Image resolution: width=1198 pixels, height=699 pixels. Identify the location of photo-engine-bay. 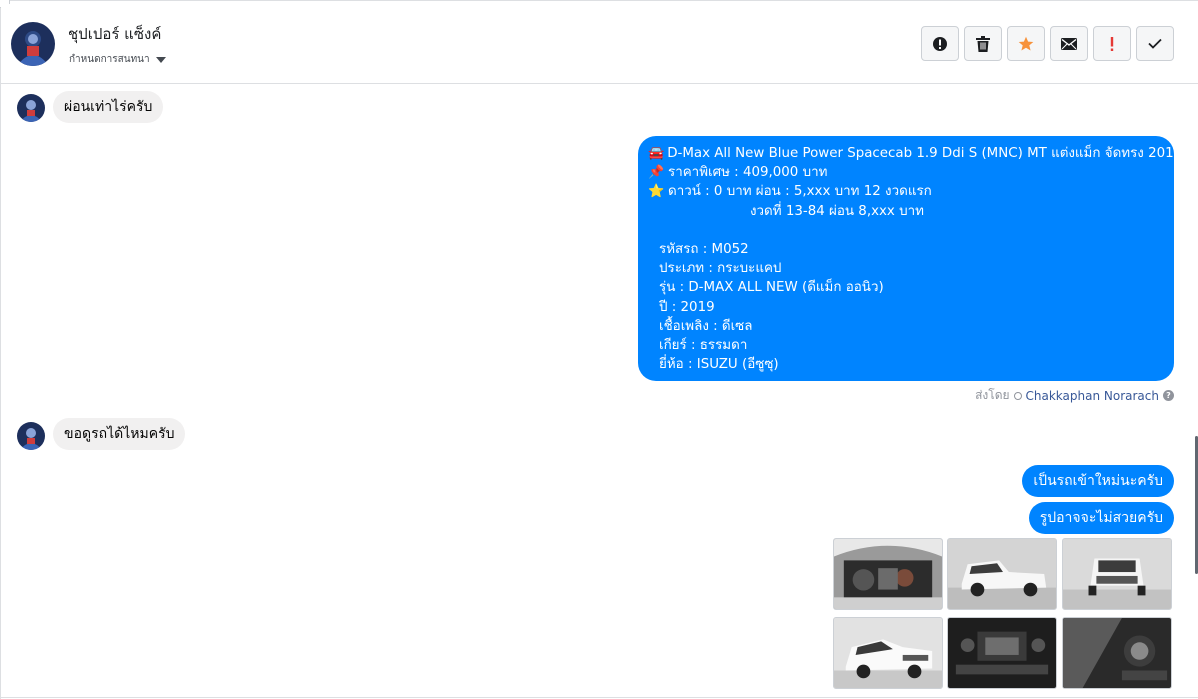
(888, 574).